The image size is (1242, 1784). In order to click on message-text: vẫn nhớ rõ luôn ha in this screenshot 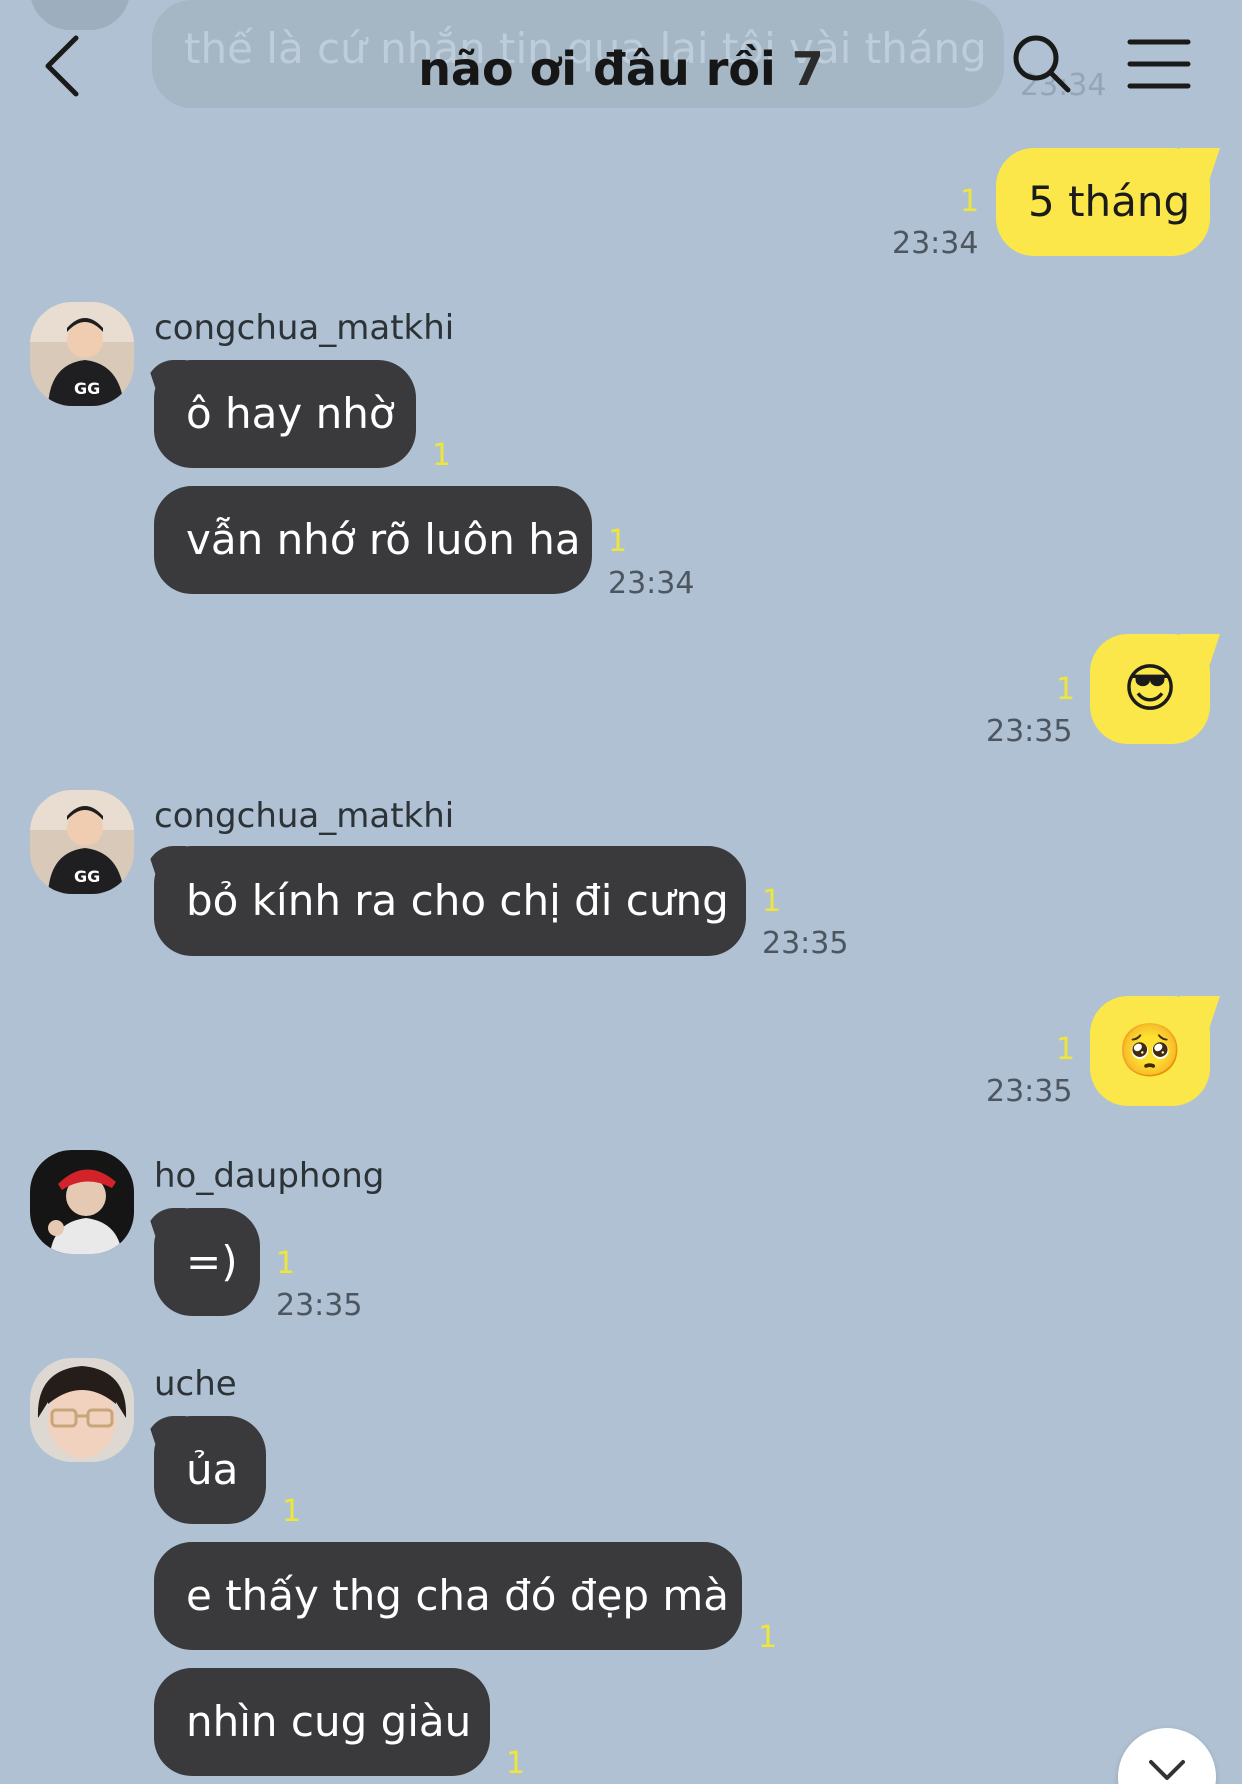, I will do `click(383, 539)`.